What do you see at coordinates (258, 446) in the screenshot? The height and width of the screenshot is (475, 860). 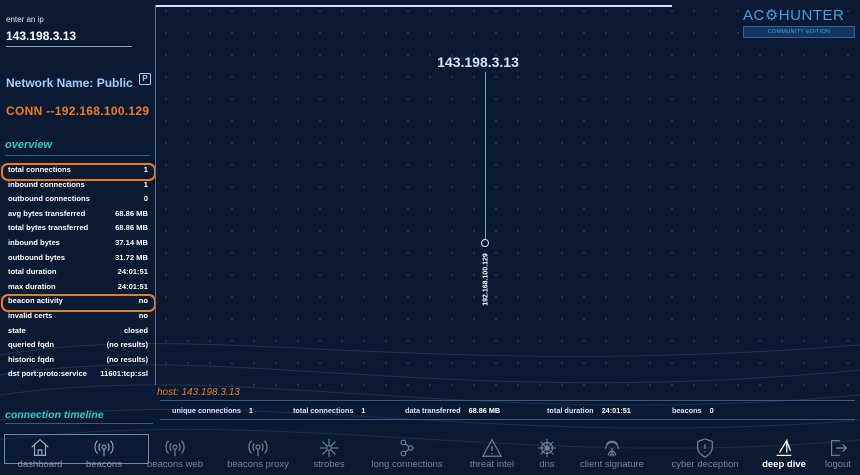 I see `beacon-proxy-icon` at bounding box center [258, 446].